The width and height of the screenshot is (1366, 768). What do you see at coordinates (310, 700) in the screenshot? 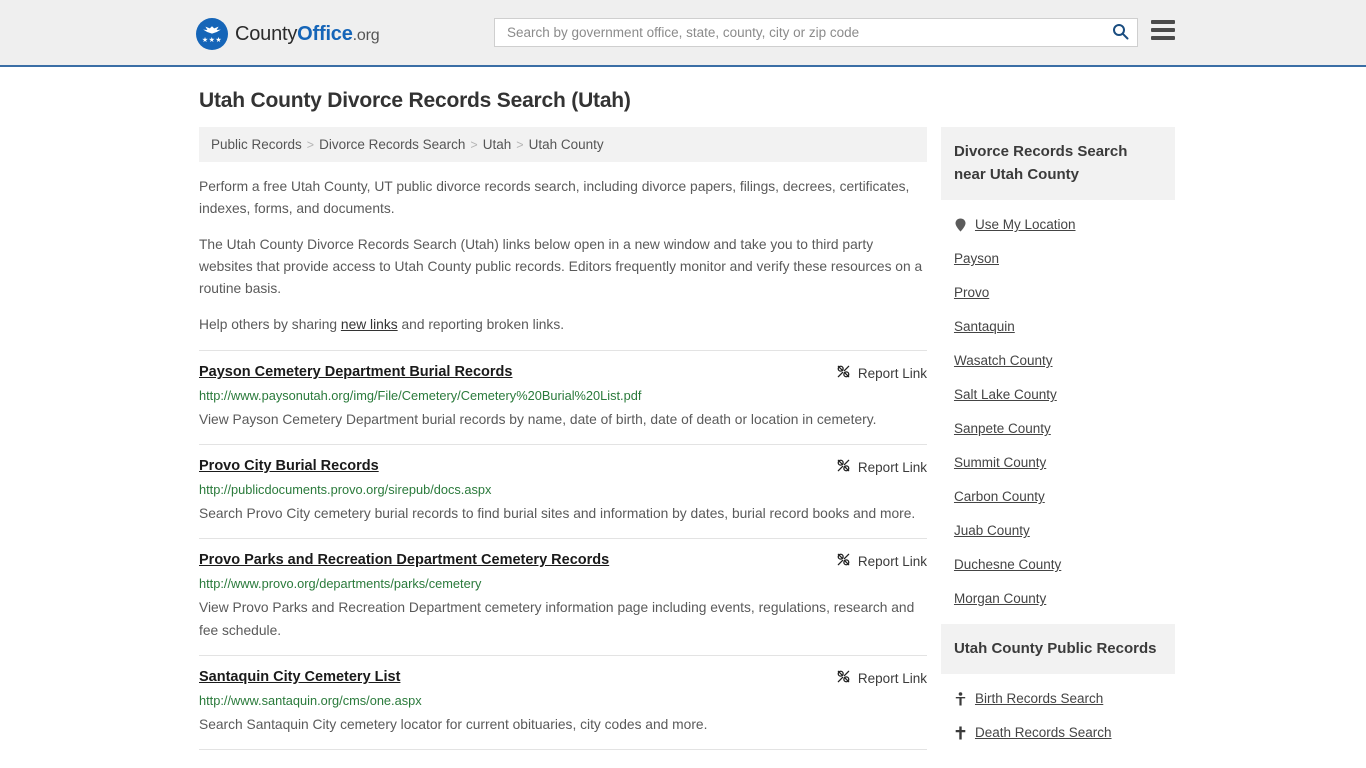
I see `result-url: http://www.santaquin.org/cms/one.aspx` at bounding box center [310, 700].